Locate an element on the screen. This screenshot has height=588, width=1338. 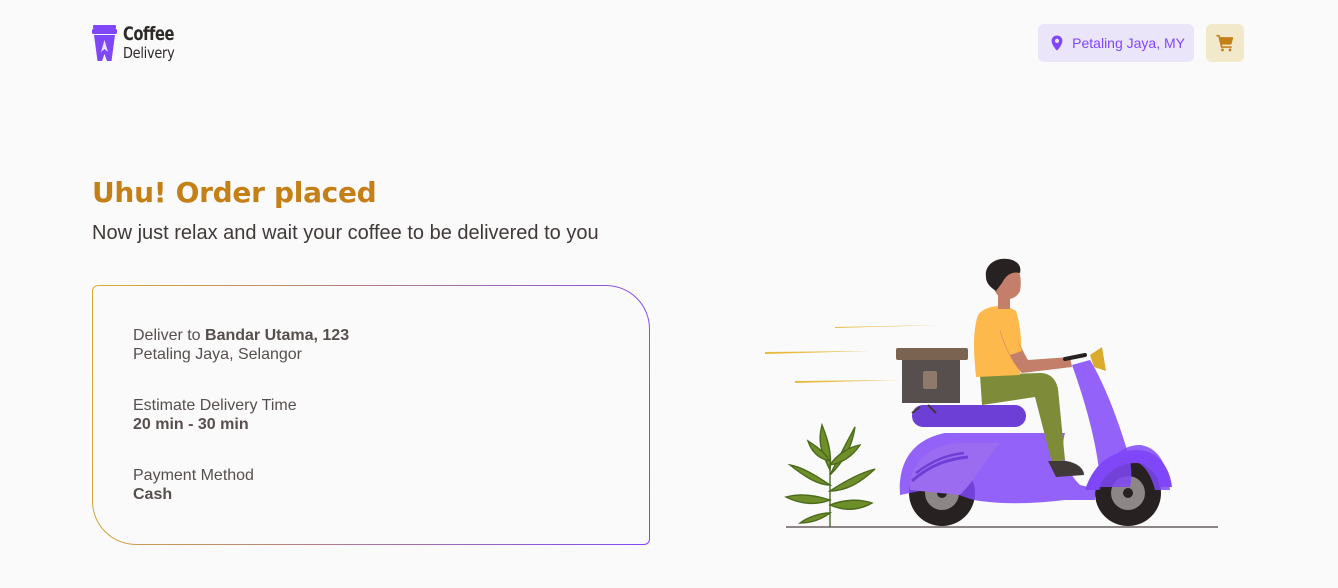
payment-method-value: Cash is located at coordinates (153, 494).